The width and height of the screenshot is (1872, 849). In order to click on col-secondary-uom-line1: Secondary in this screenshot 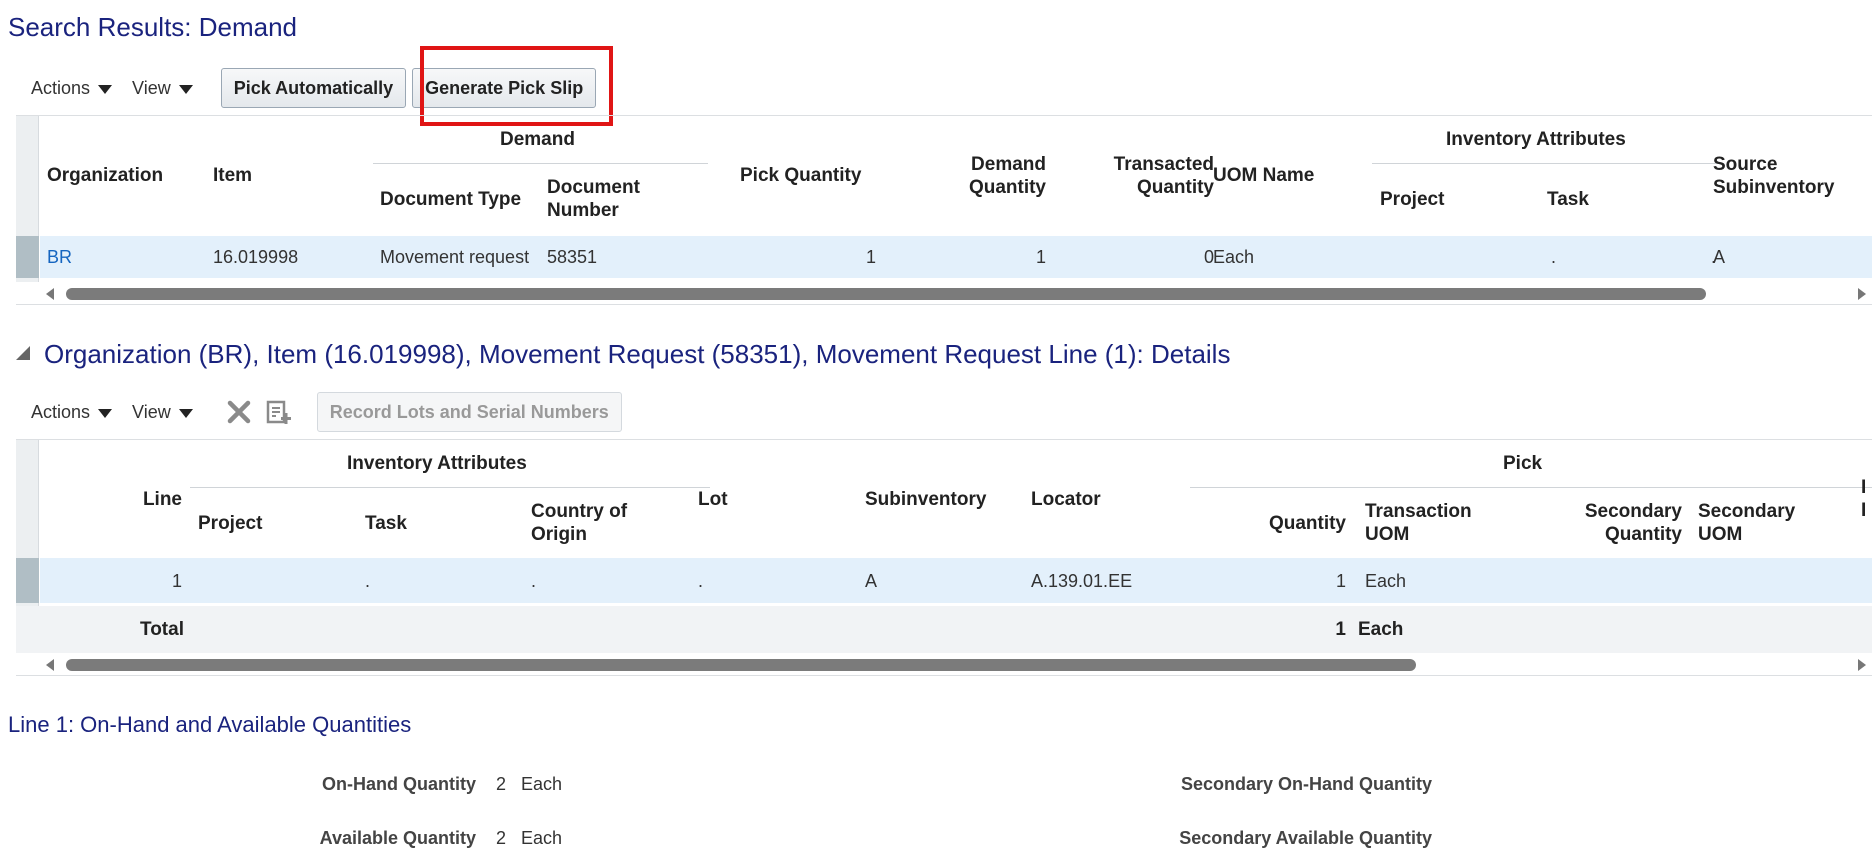, I will do `click(1747, 511)`.